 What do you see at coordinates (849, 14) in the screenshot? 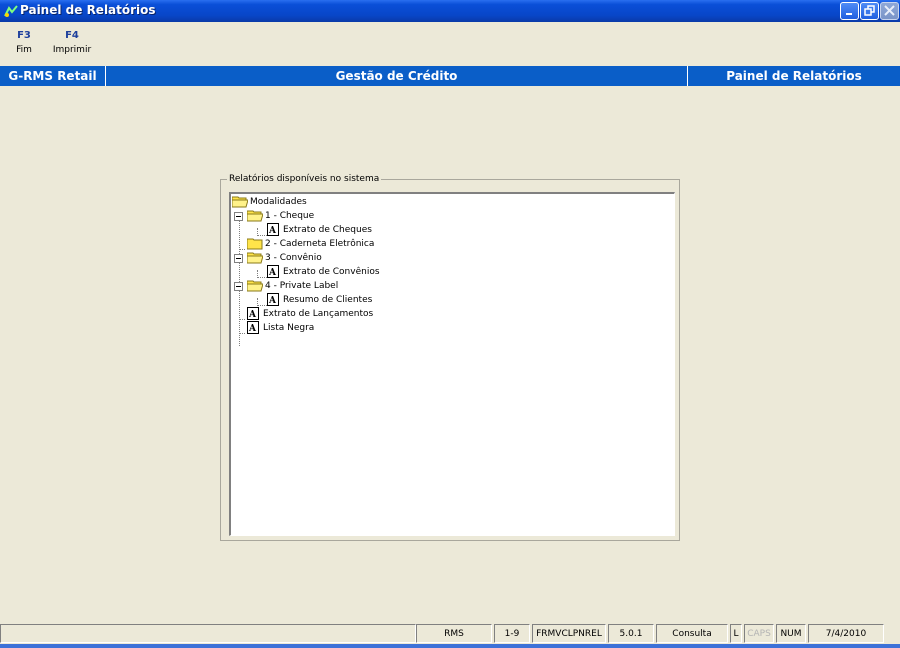
I see `minimize-icon` at bounding box center [849, 14].